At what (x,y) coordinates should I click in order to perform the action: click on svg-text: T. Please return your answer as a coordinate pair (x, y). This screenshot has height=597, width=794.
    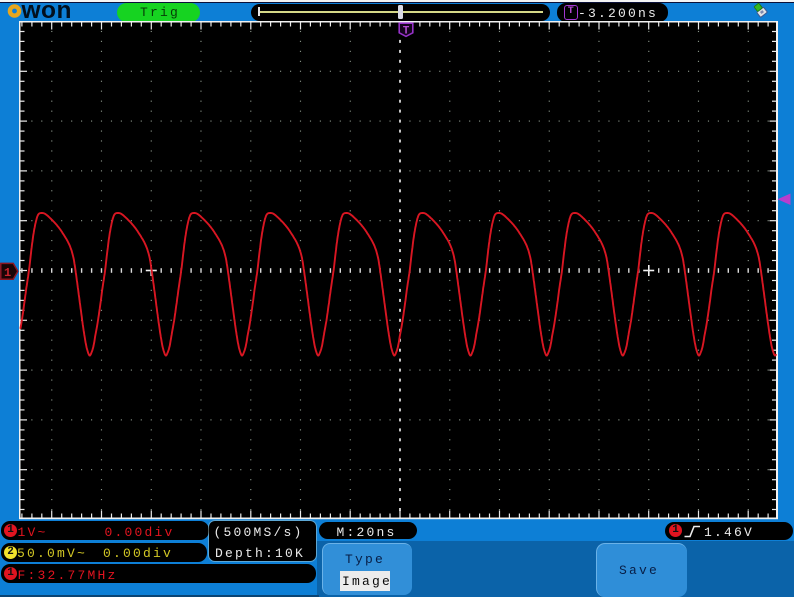
    Looking at the image, I should click on (406, 32).